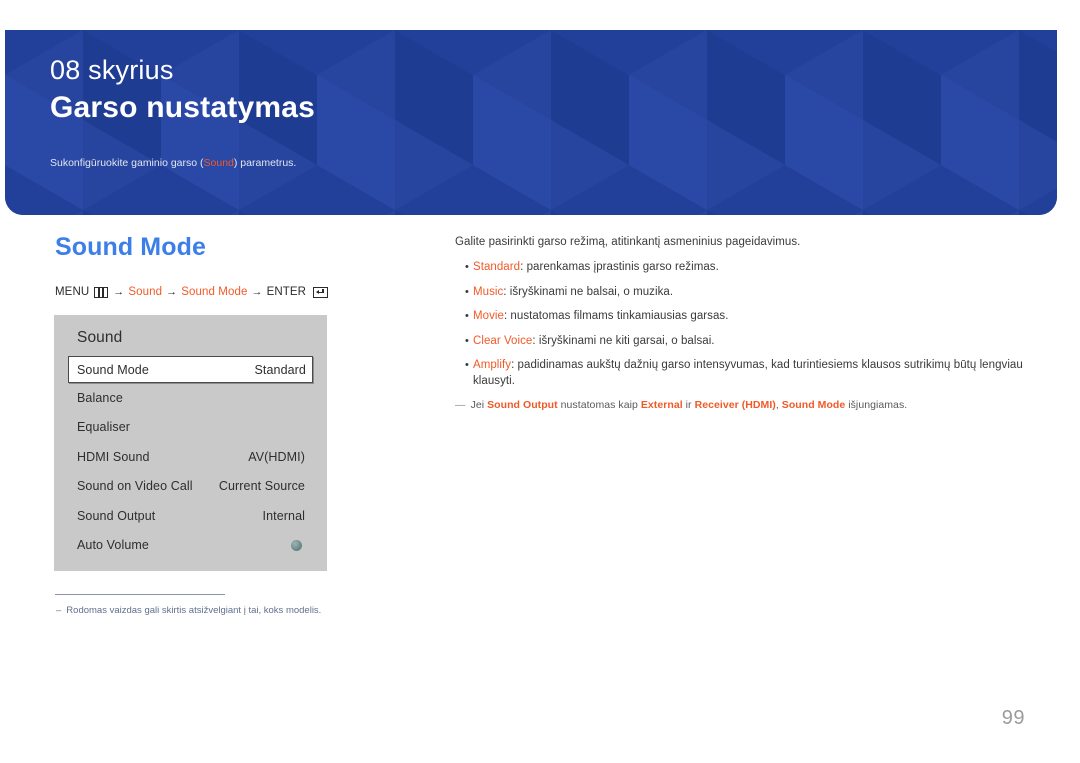  I want to click on breadcrumb-enter-label: ENTER, so click(286, 292).